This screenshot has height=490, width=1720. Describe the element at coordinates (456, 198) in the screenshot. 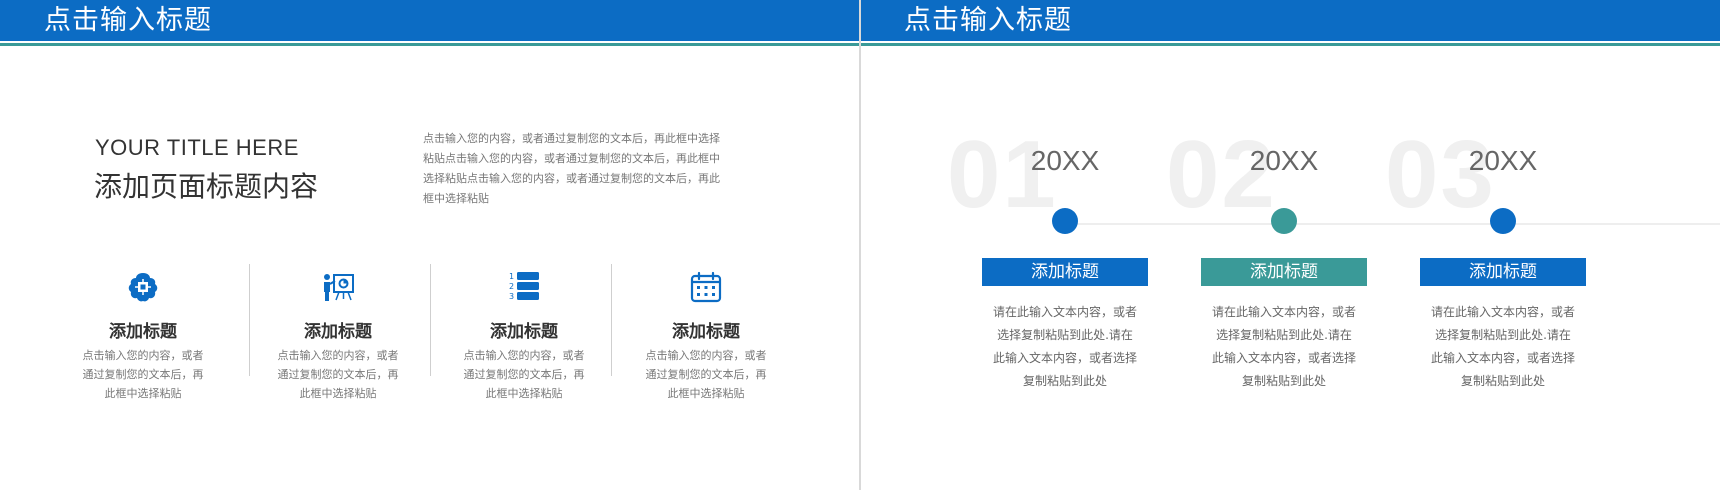

I see `intro-line: 框中选择粘贴` at that location.